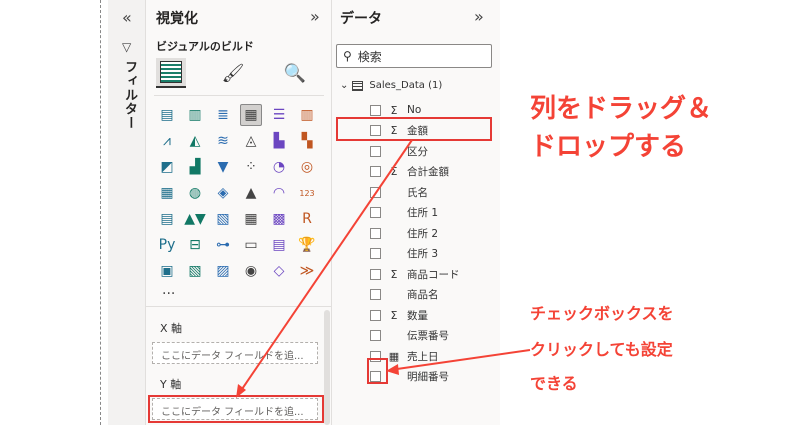 This screenshot has width=800, height=425. I want to click on visualizations-collapse-icon: », so click(315, 16).